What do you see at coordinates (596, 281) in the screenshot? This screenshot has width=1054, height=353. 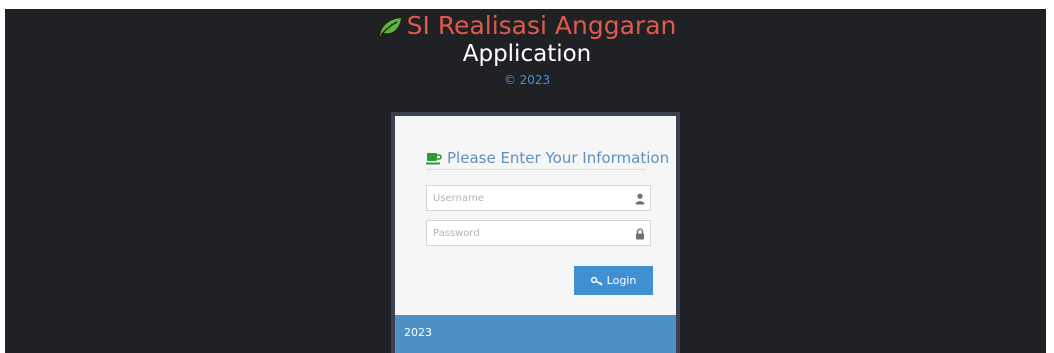 I see `key-icon` at bounding box center [596, 281].